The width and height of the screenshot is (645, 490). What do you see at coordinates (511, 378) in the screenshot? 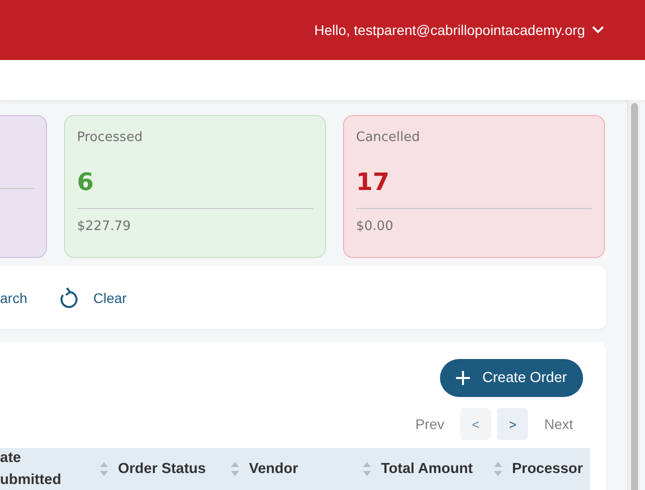
I see `create-order-button: Create Order` at bounding box center [511, 378].